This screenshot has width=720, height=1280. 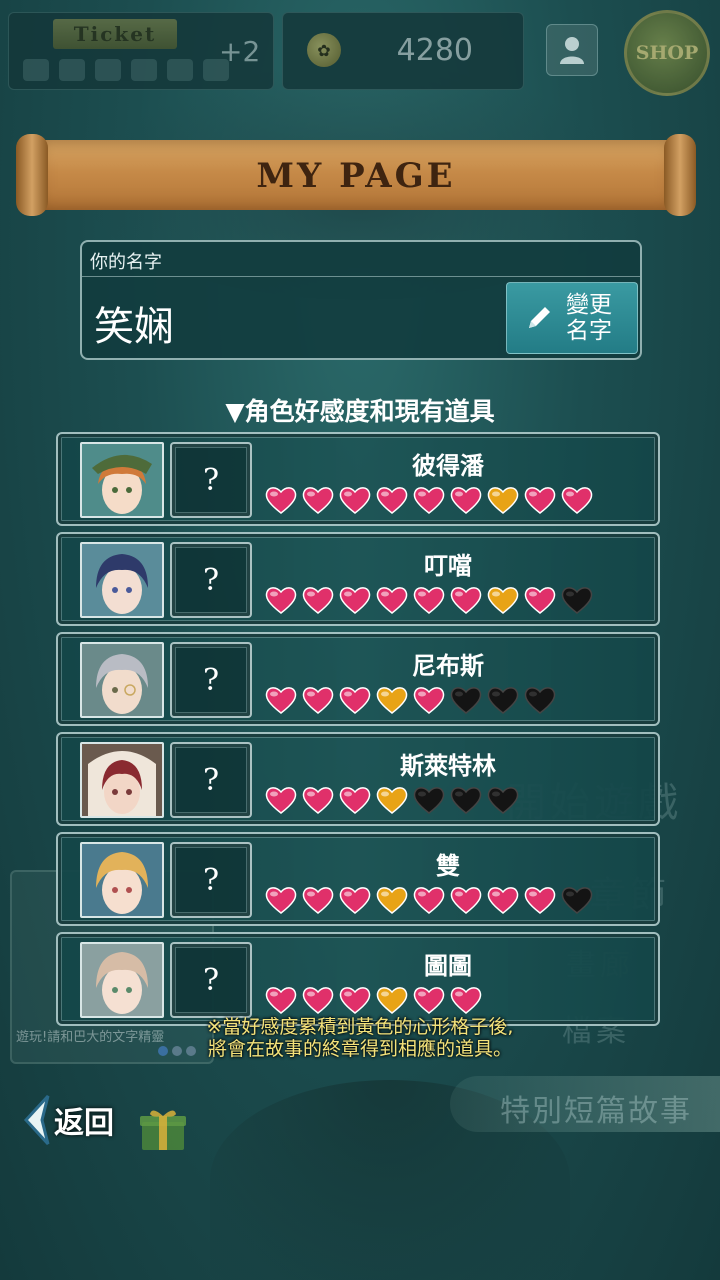 I want to click on bg-menu-special-story: 特別短篇故事, so click(x=596, y=1111).